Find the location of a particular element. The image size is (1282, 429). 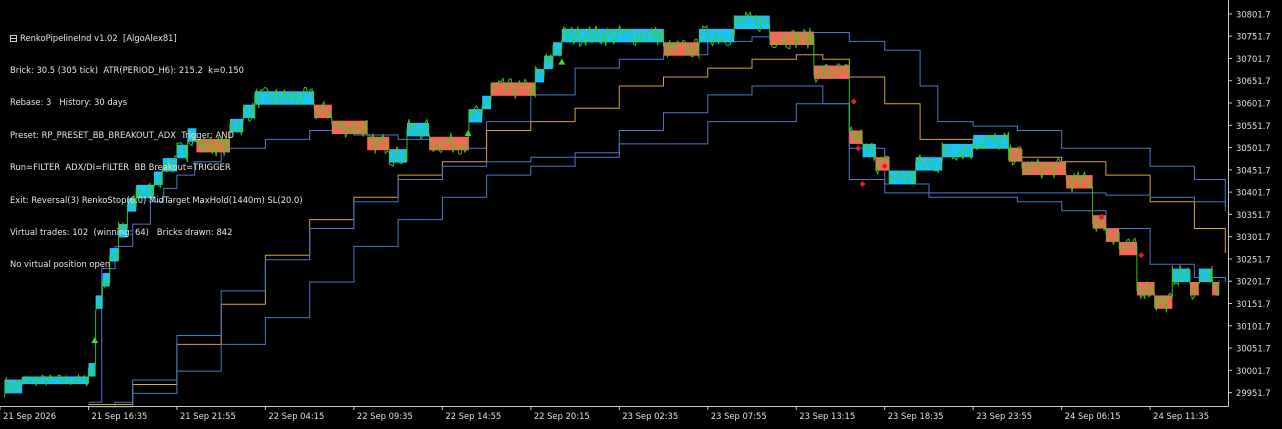

y-tick-label: 30151.7 is located at coordinates (1253, 304).